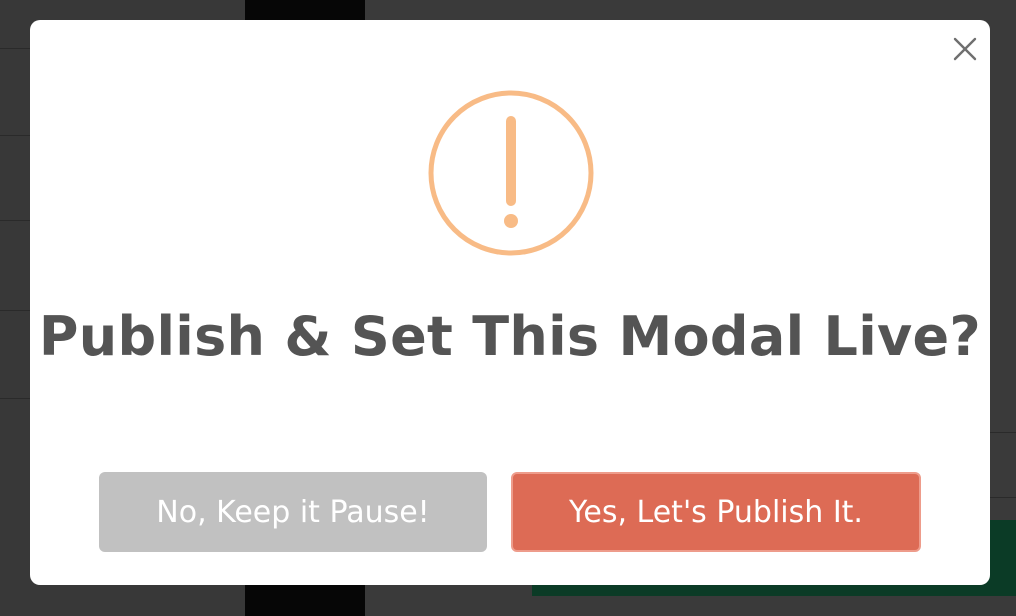 The image size is (1016, 616). I want to click on modal-title: Publish & Set This Modal Live?, so click(510, 336).